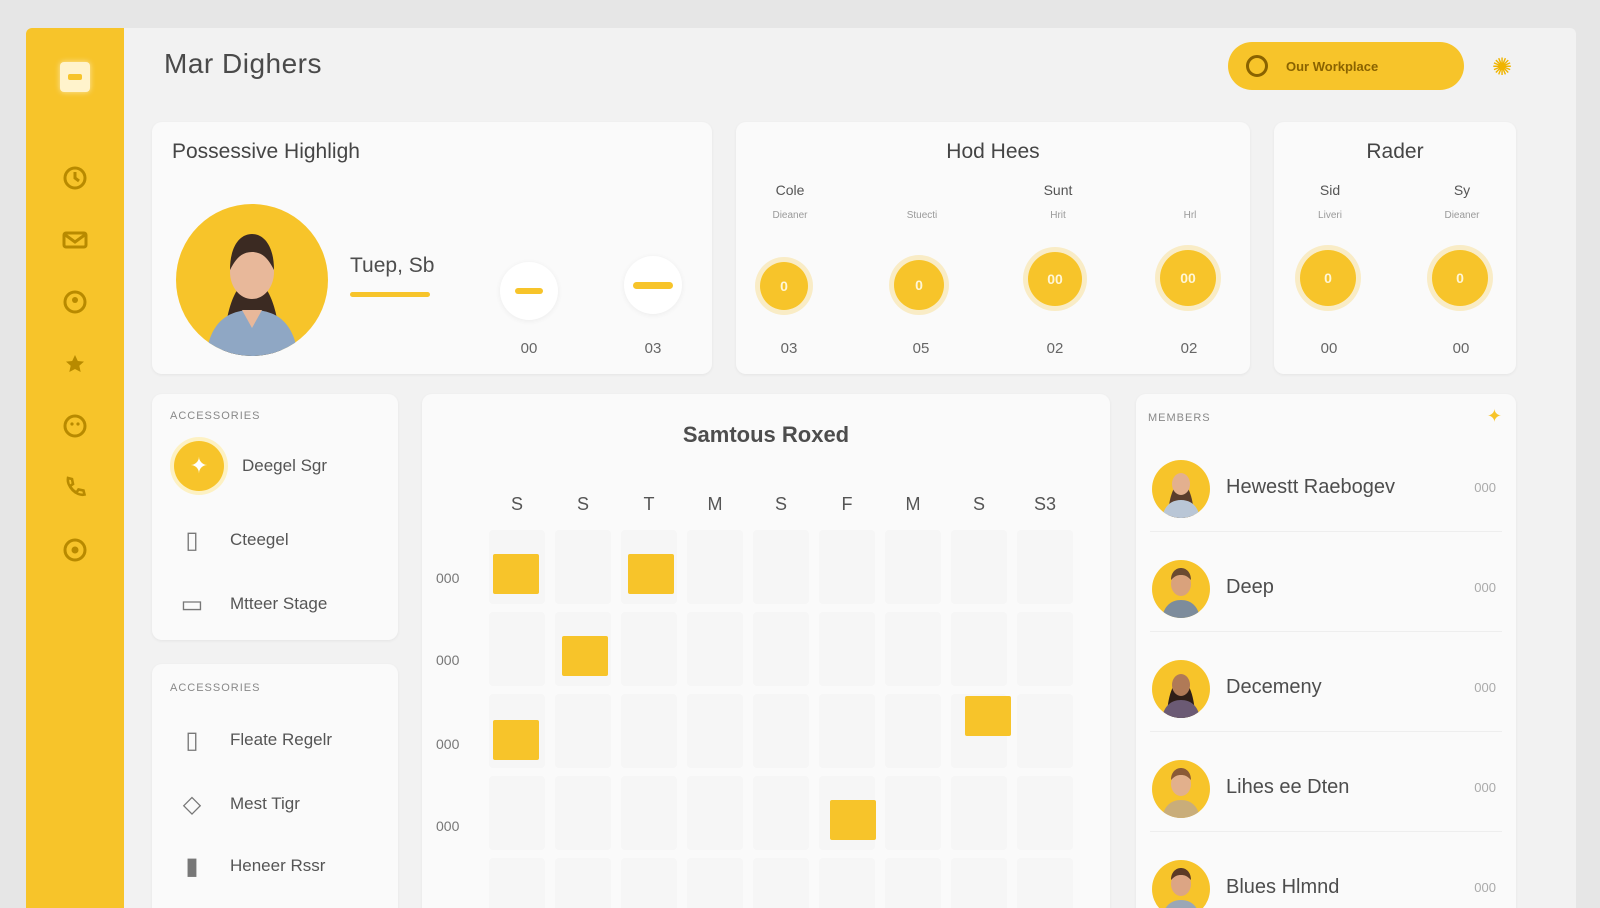 This screenshot has width=1600, height=908. Describe the element at coordinates (75, 488) in the screenshot. I see `phone-icon` at that location.